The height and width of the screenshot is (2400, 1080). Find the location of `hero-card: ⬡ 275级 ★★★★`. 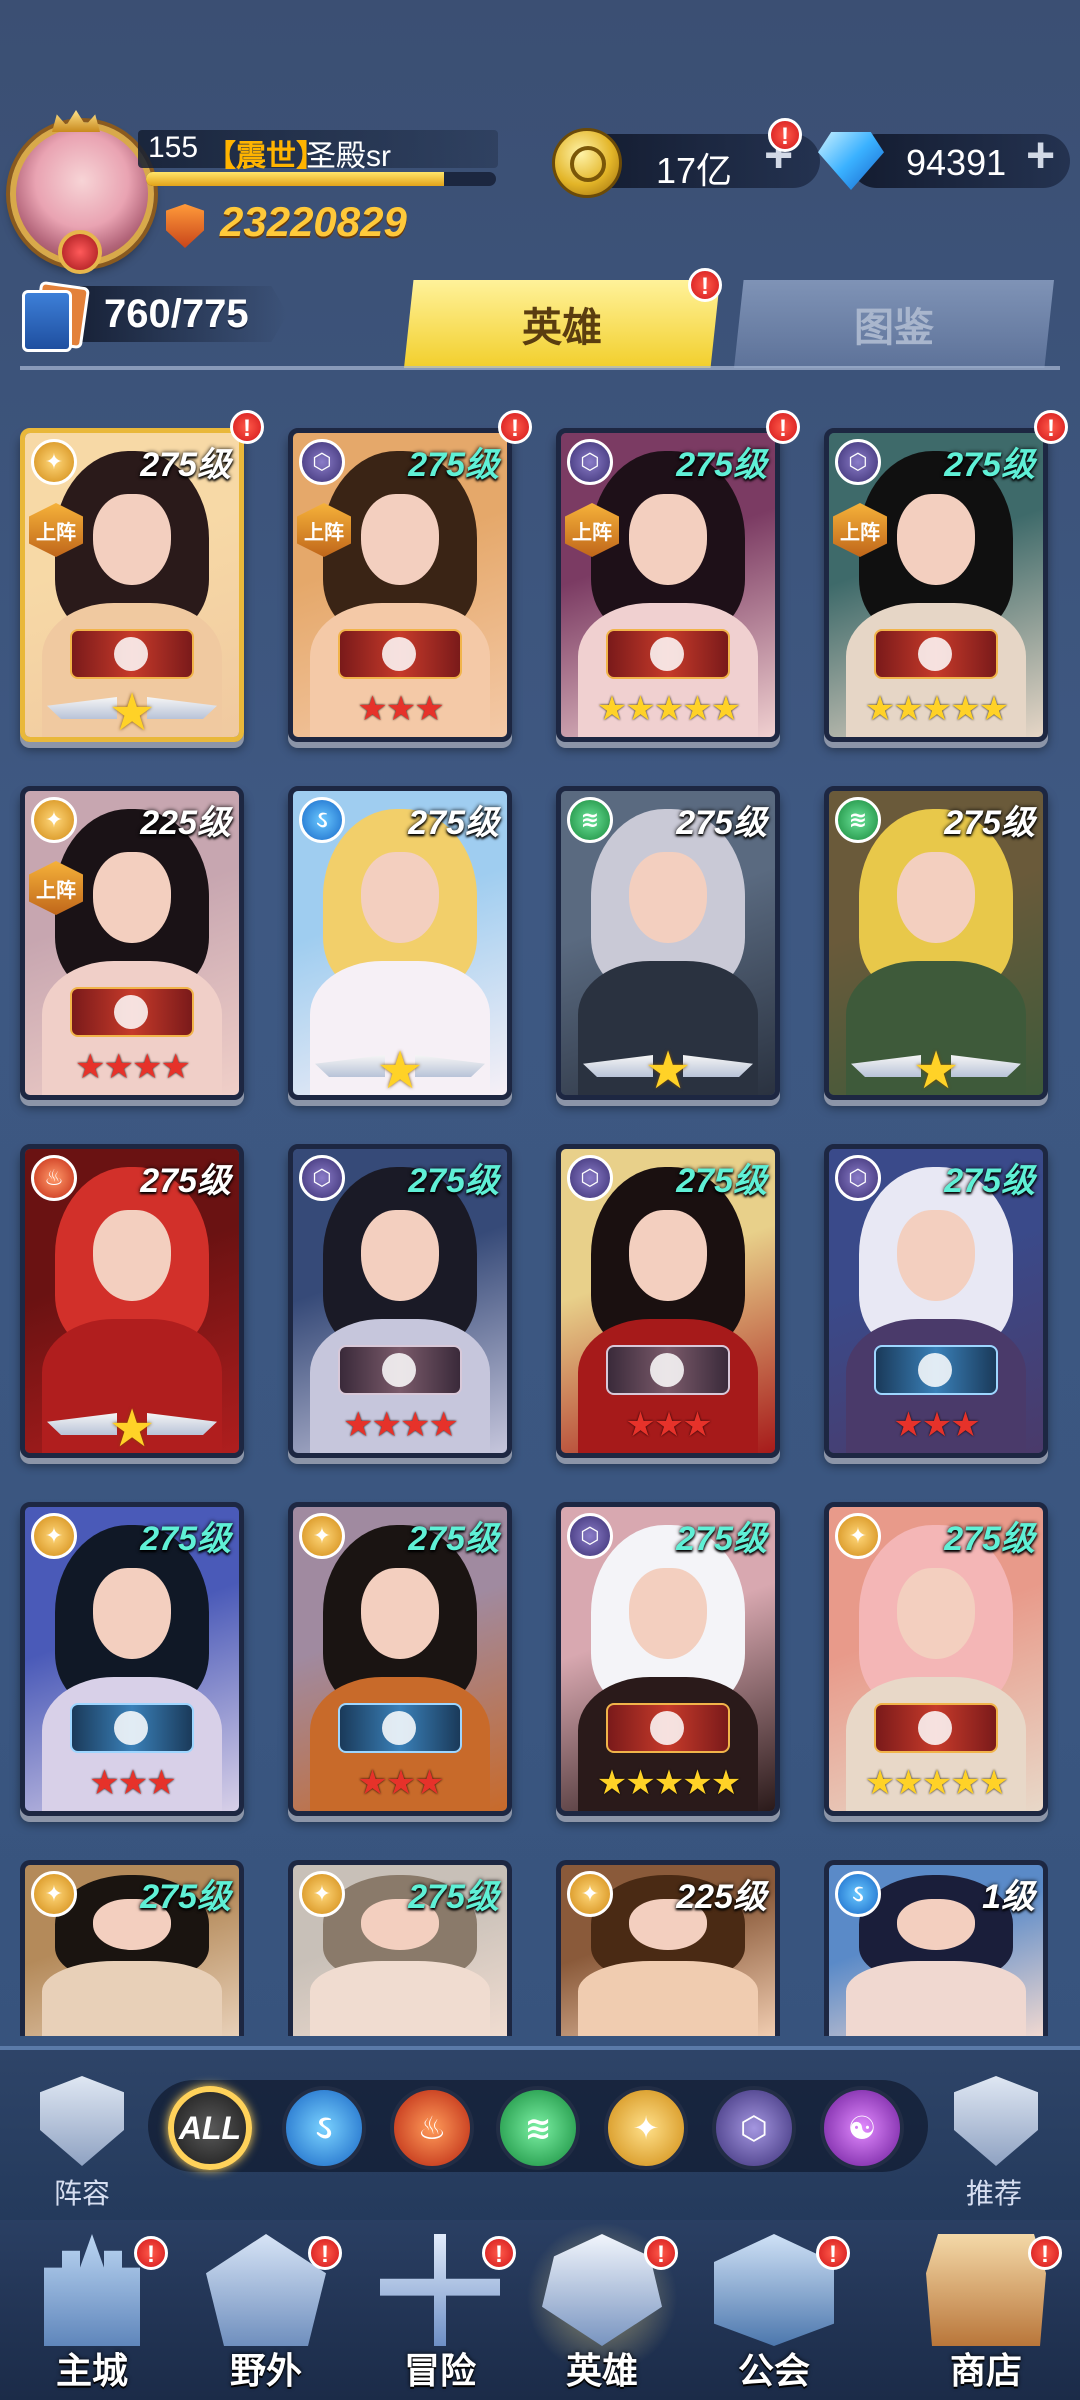

hero-card: ⬡ 275级 ★★★★ is located at coordinates (400, 1301).